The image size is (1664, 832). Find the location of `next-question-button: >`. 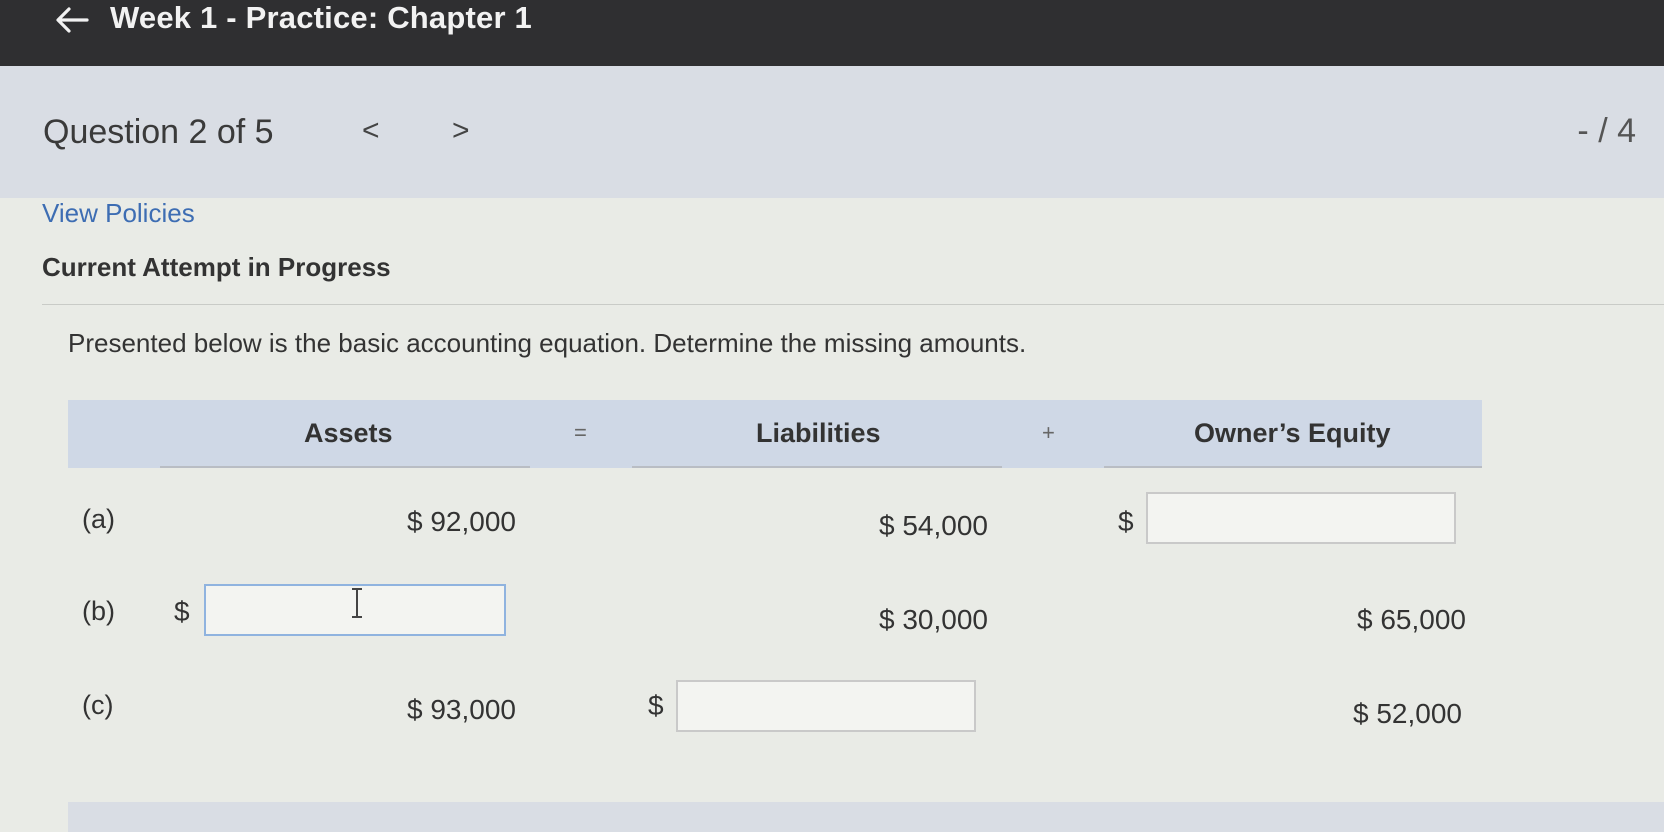

next-question-button: > is located at coordinates (461, 131).